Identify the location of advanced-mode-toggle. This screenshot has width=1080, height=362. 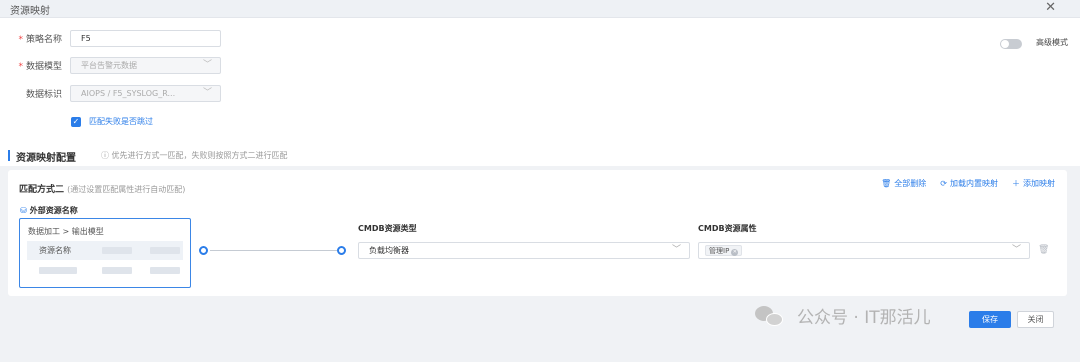
(1011, 44).